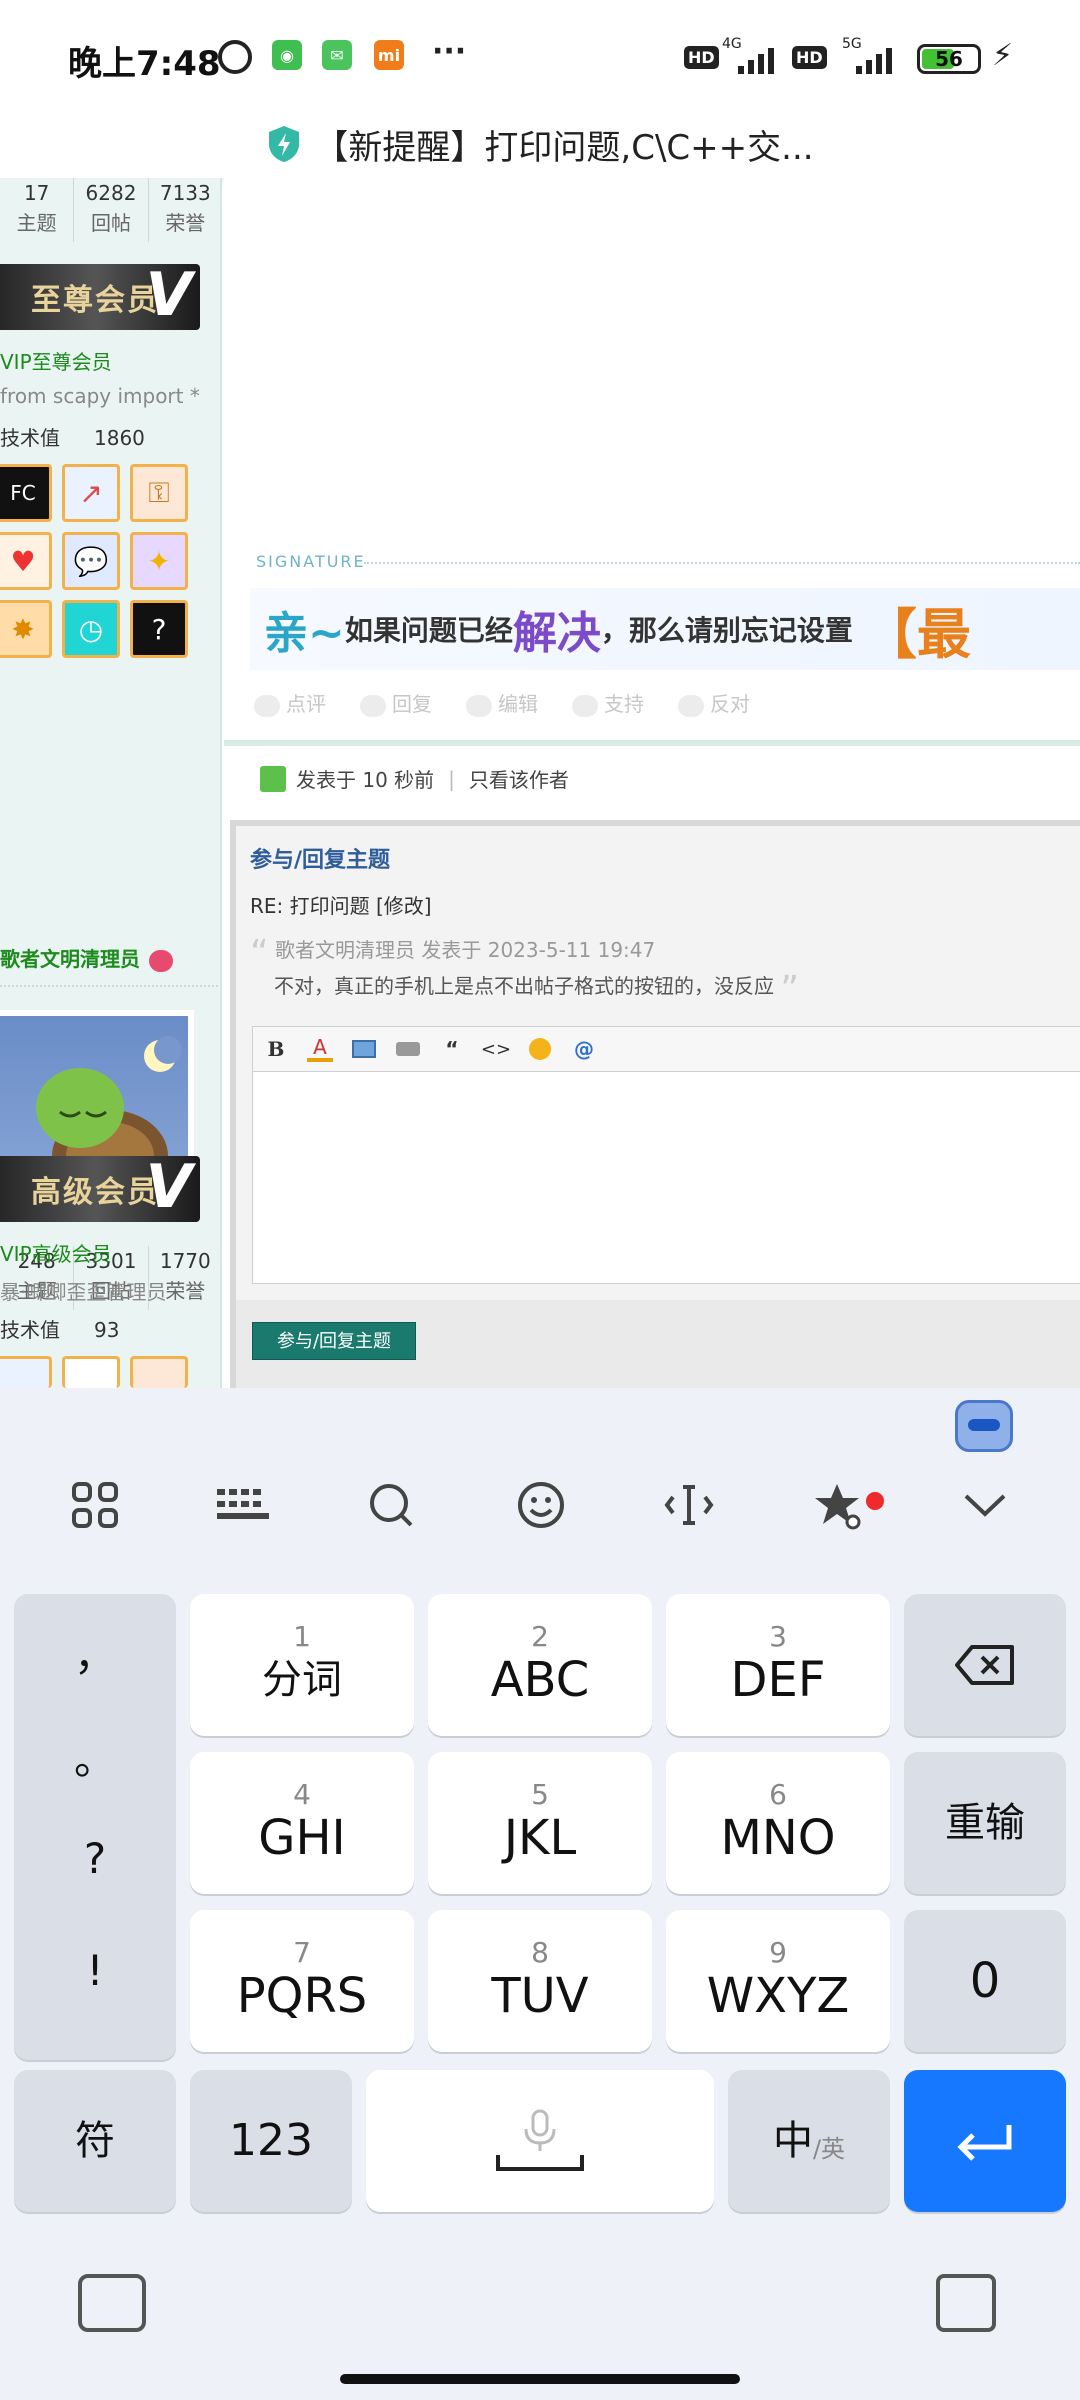 This screenshot has height=2400, width=1080. Describe the element at coordinates (809, 2141) in the screenshot. I see `language-switch-key: 中/英` at that location.